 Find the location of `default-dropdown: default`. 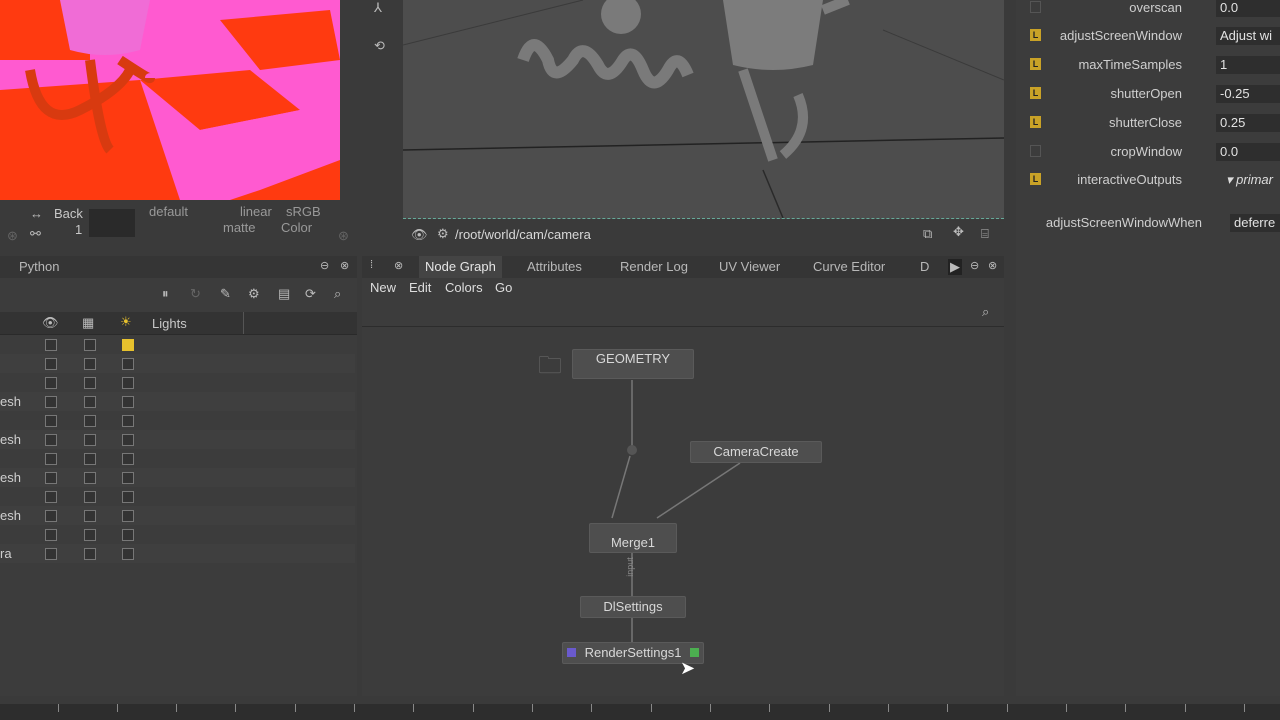

default-dropdown: default is located at coordinates (168, 211).